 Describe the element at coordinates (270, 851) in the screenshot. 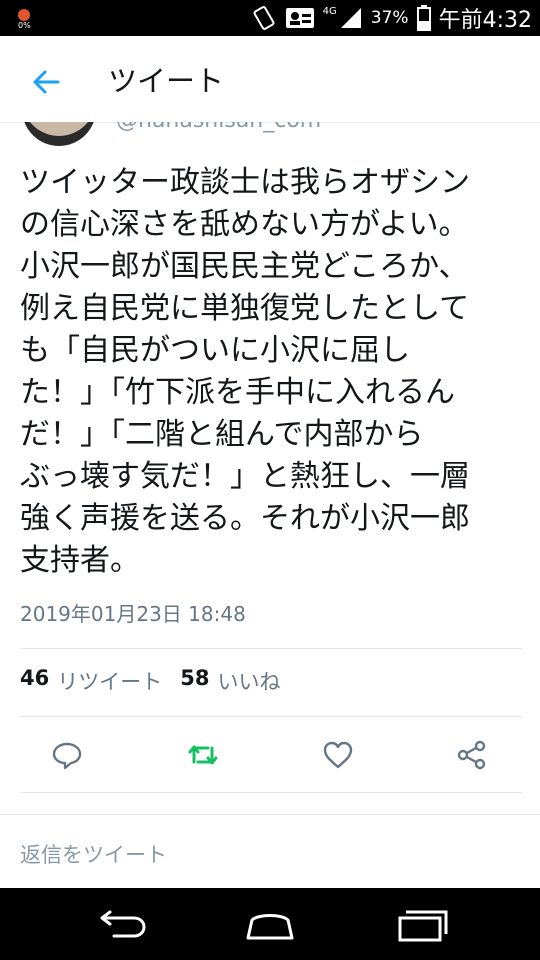

I see `reply-bar: 返信をツイート` at that location.